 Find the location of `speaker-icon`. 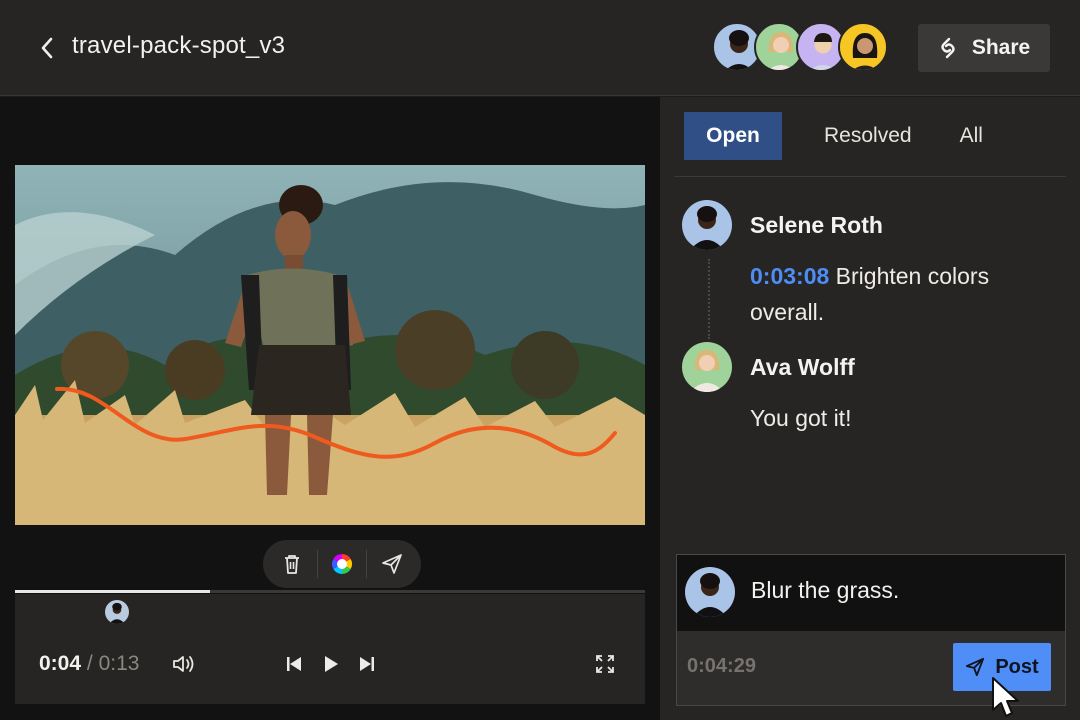

speaker-icon is located at coordinates (183, 664).